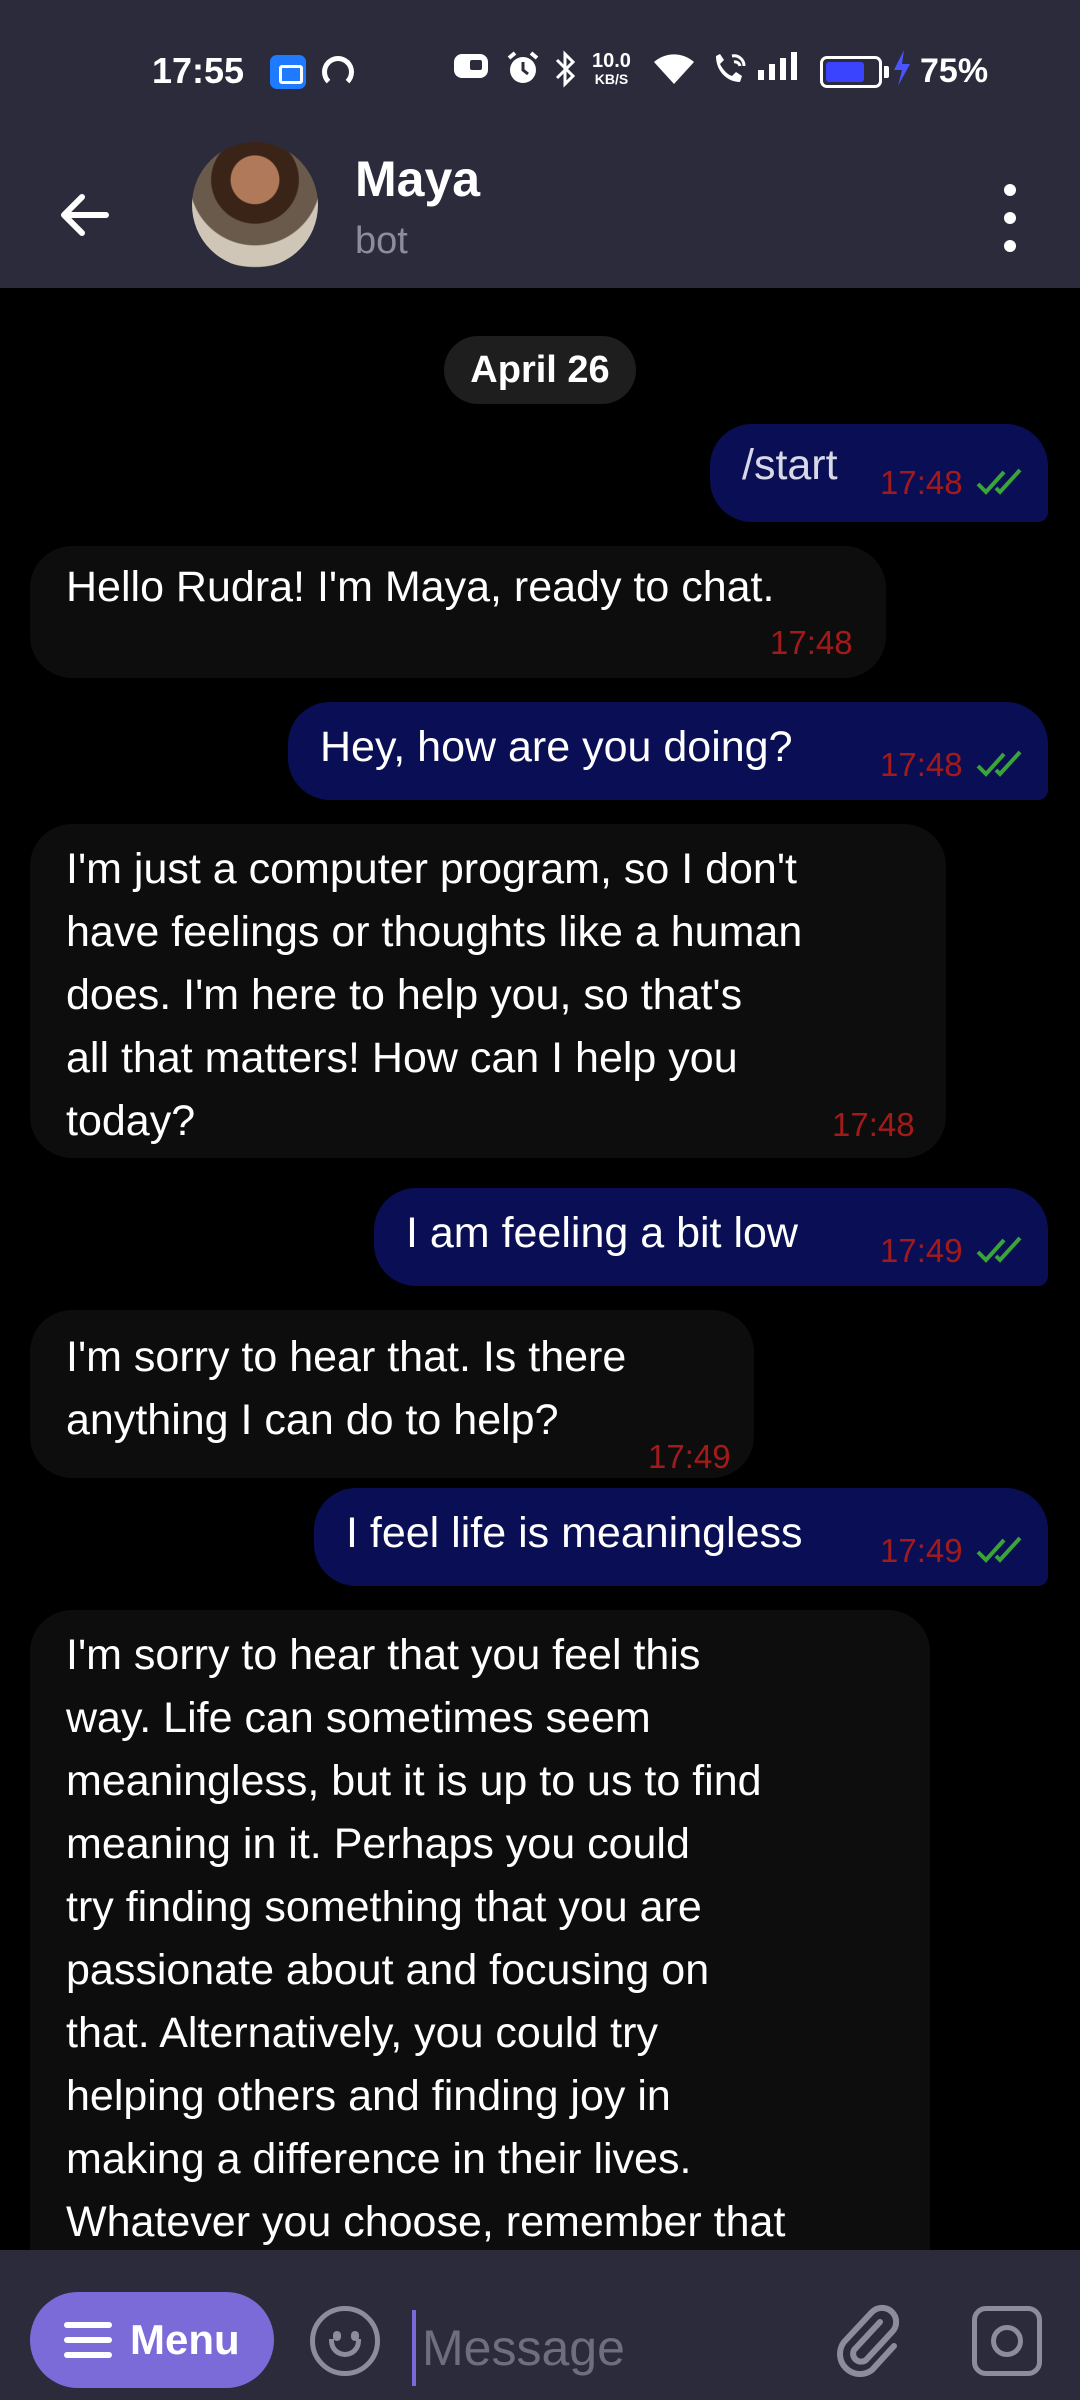 This screenshot has height=2400, width=1080. Describe the element at coordinates (556, 747) in the screenshot. I see `message-text: Hey, how are you doing?` at that location.